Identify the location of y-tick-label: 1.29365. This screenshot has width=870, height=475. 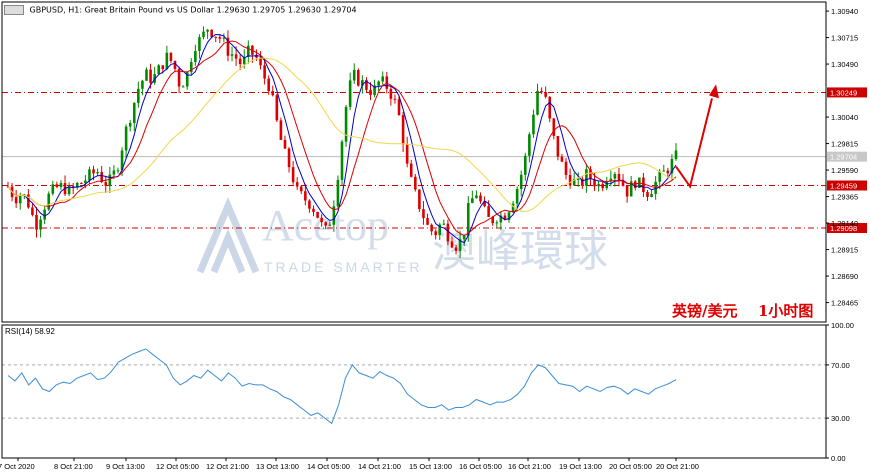
(844, 197).